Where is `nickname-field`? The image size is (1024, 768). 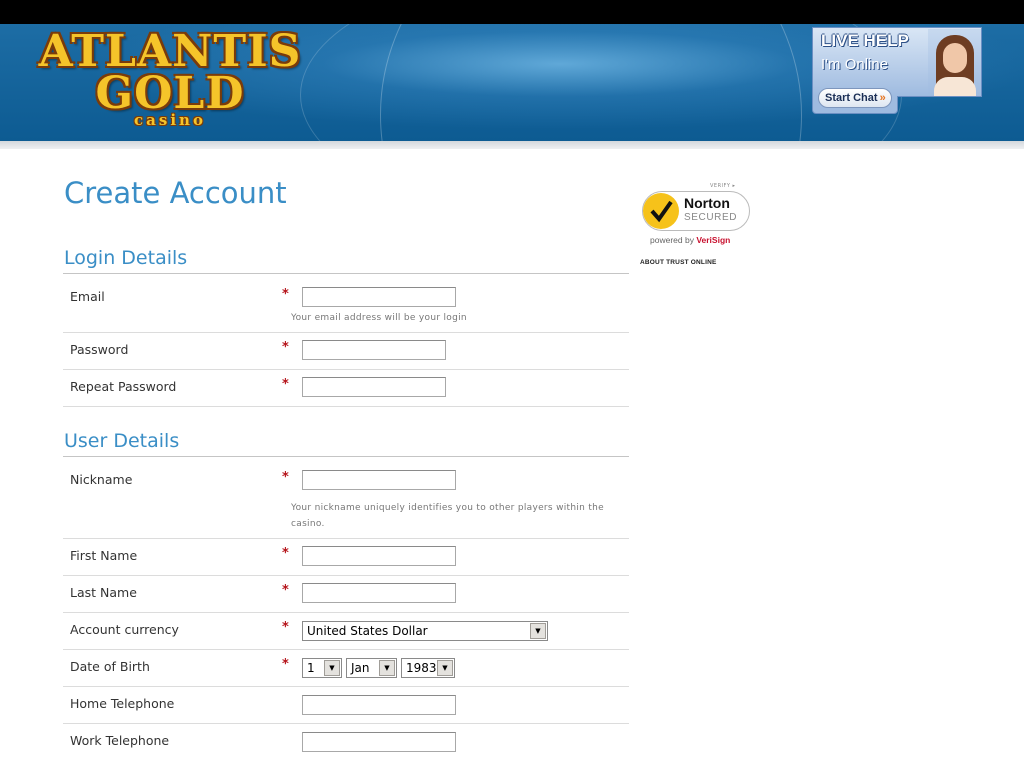
nickname-field is located at coordinates (379, 480).